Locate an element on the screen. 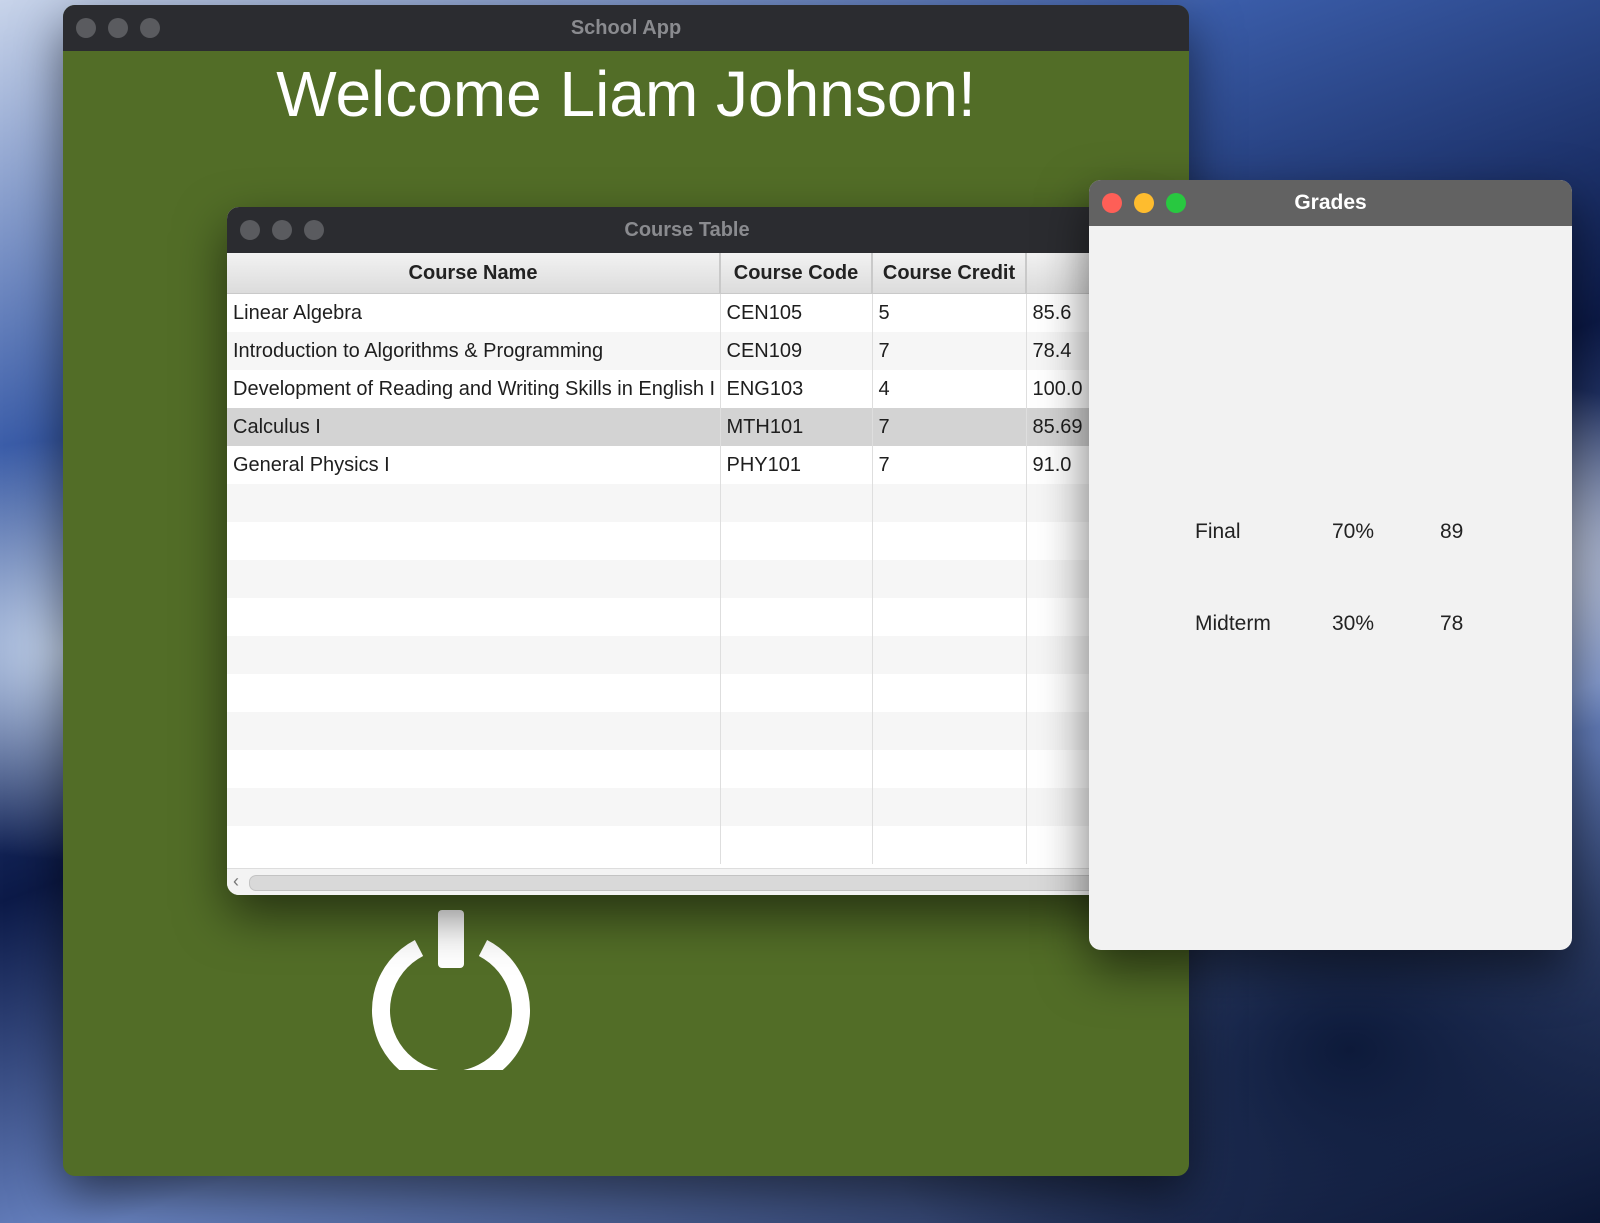 This screenshot has height=1223, width=1600. table-row-selected: Calculus I MTH101 7 85.69 is located at coordinates (687, 427).